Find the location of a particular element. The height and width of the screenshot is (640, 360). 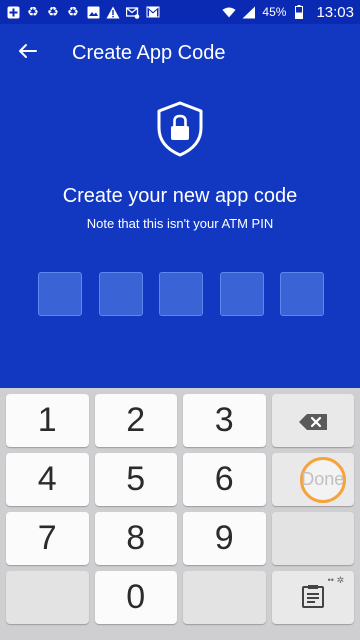

key-2: 2 is located at coordinates (135, 420).